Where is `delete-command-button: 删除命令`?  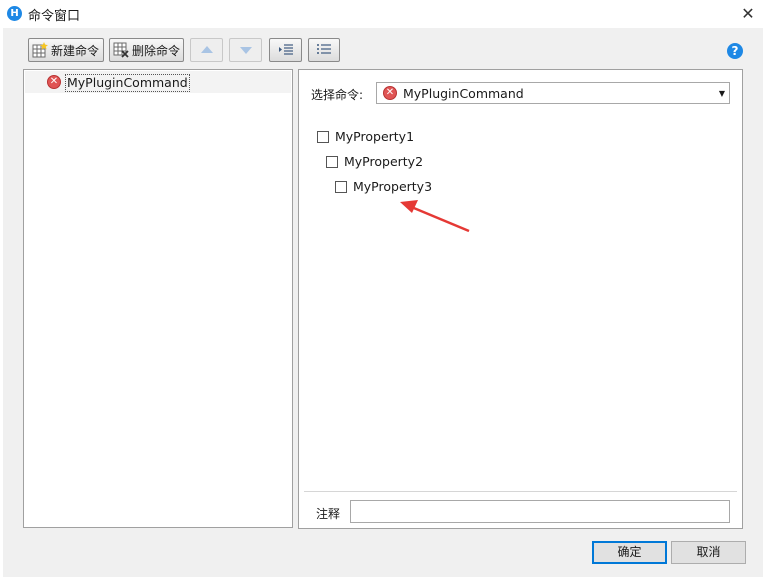
delete-command-button: 删除命令 is located at coordinates (146, 50).